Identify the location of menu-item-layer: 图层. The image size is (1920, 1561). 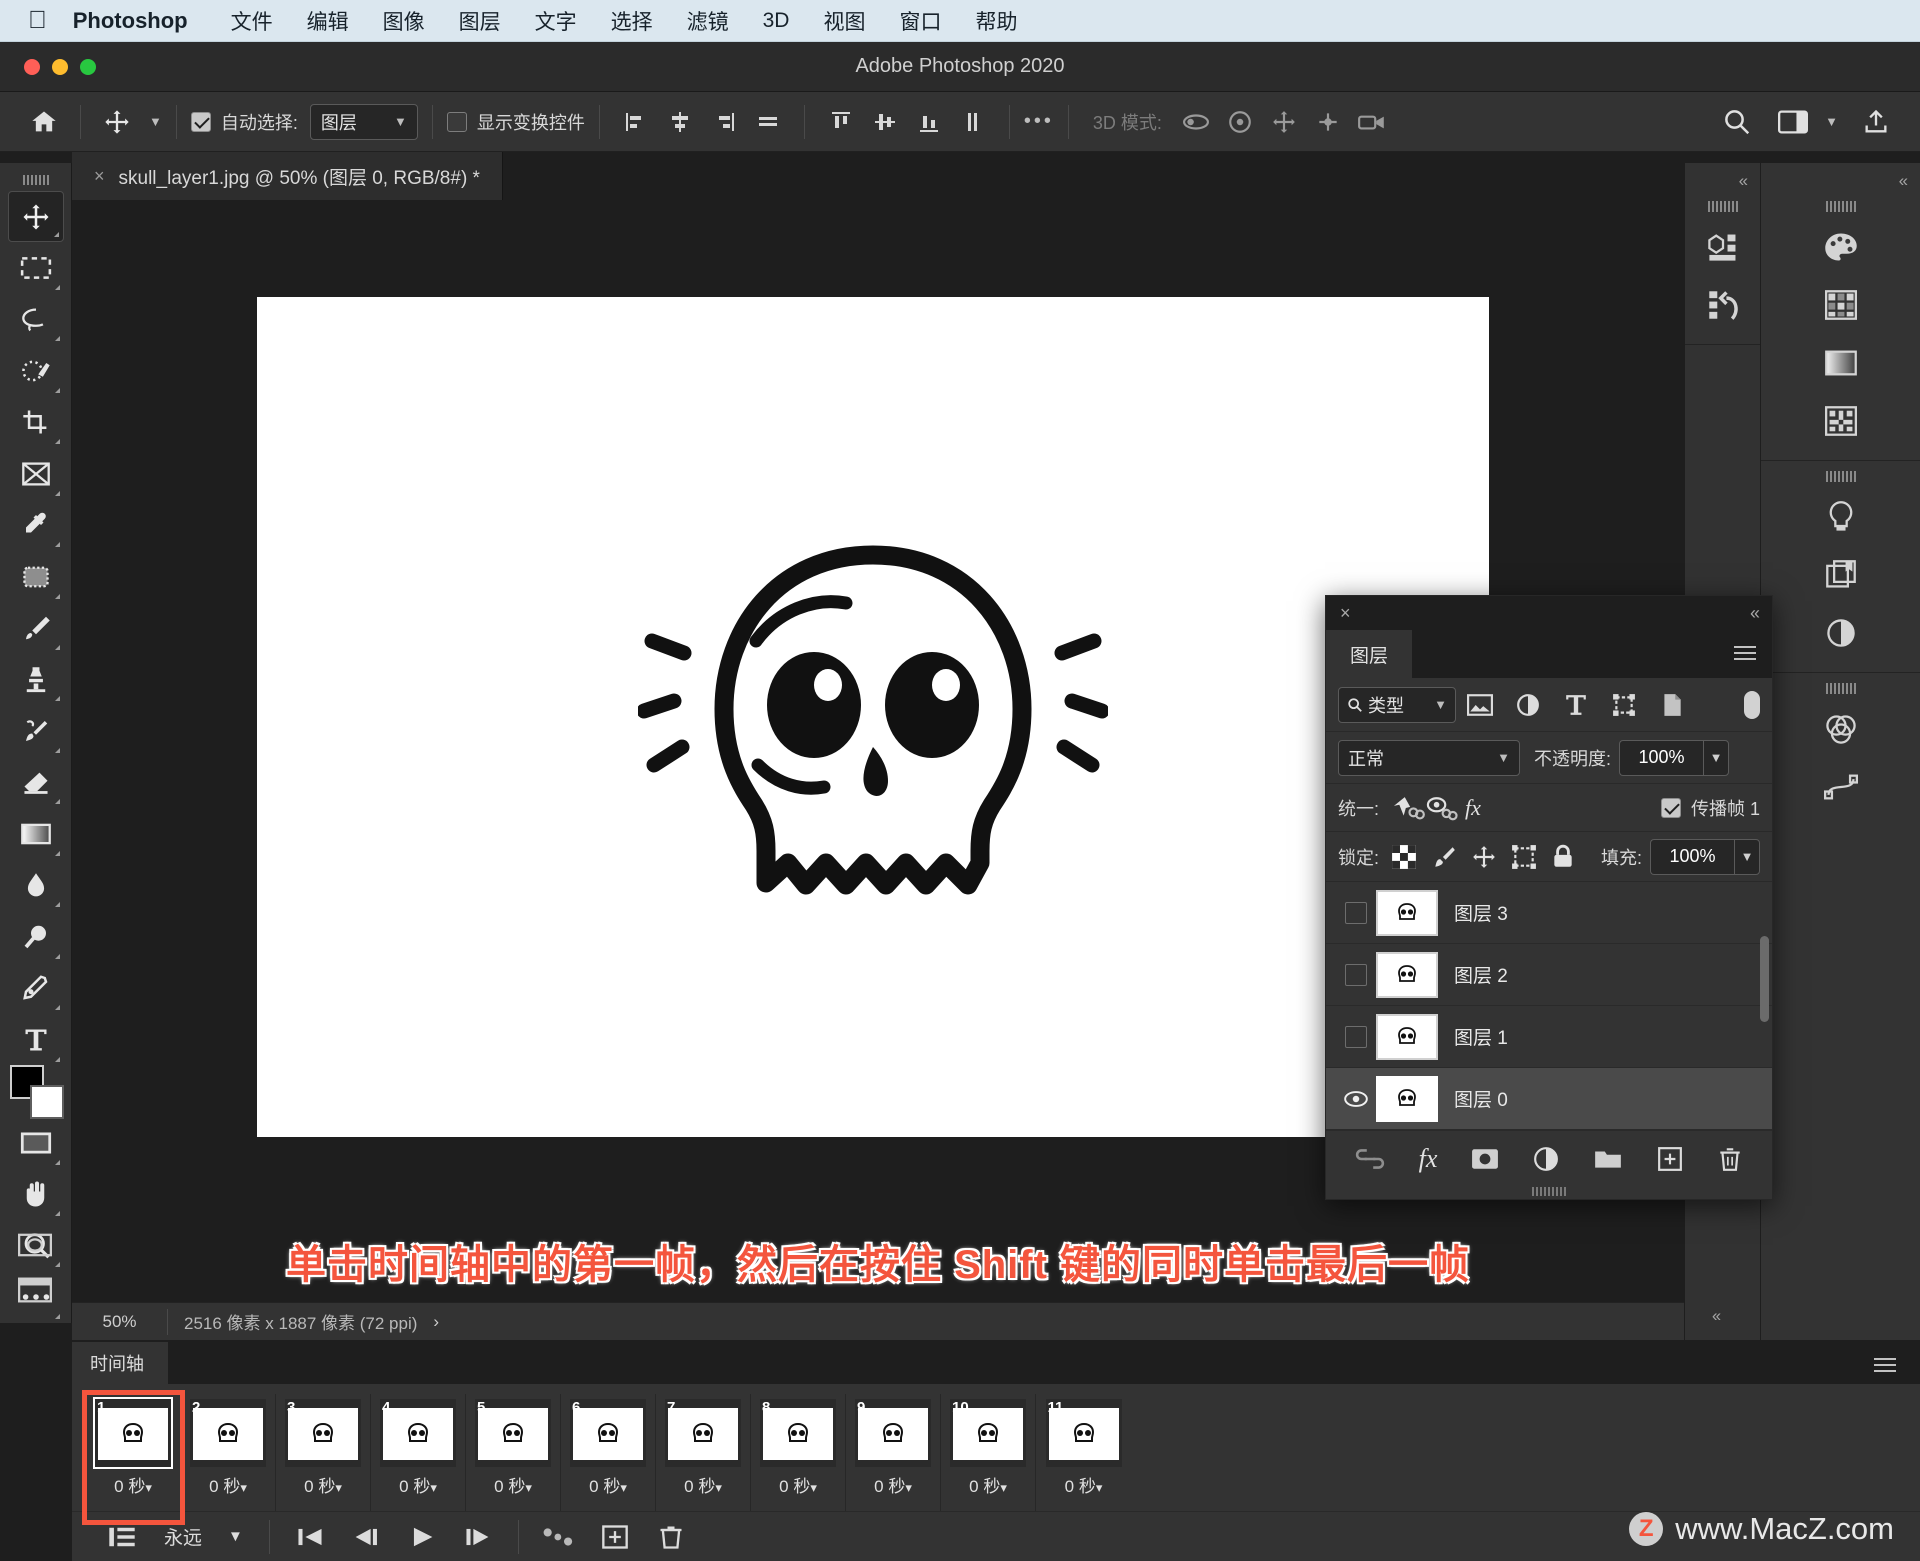
(480, 21).